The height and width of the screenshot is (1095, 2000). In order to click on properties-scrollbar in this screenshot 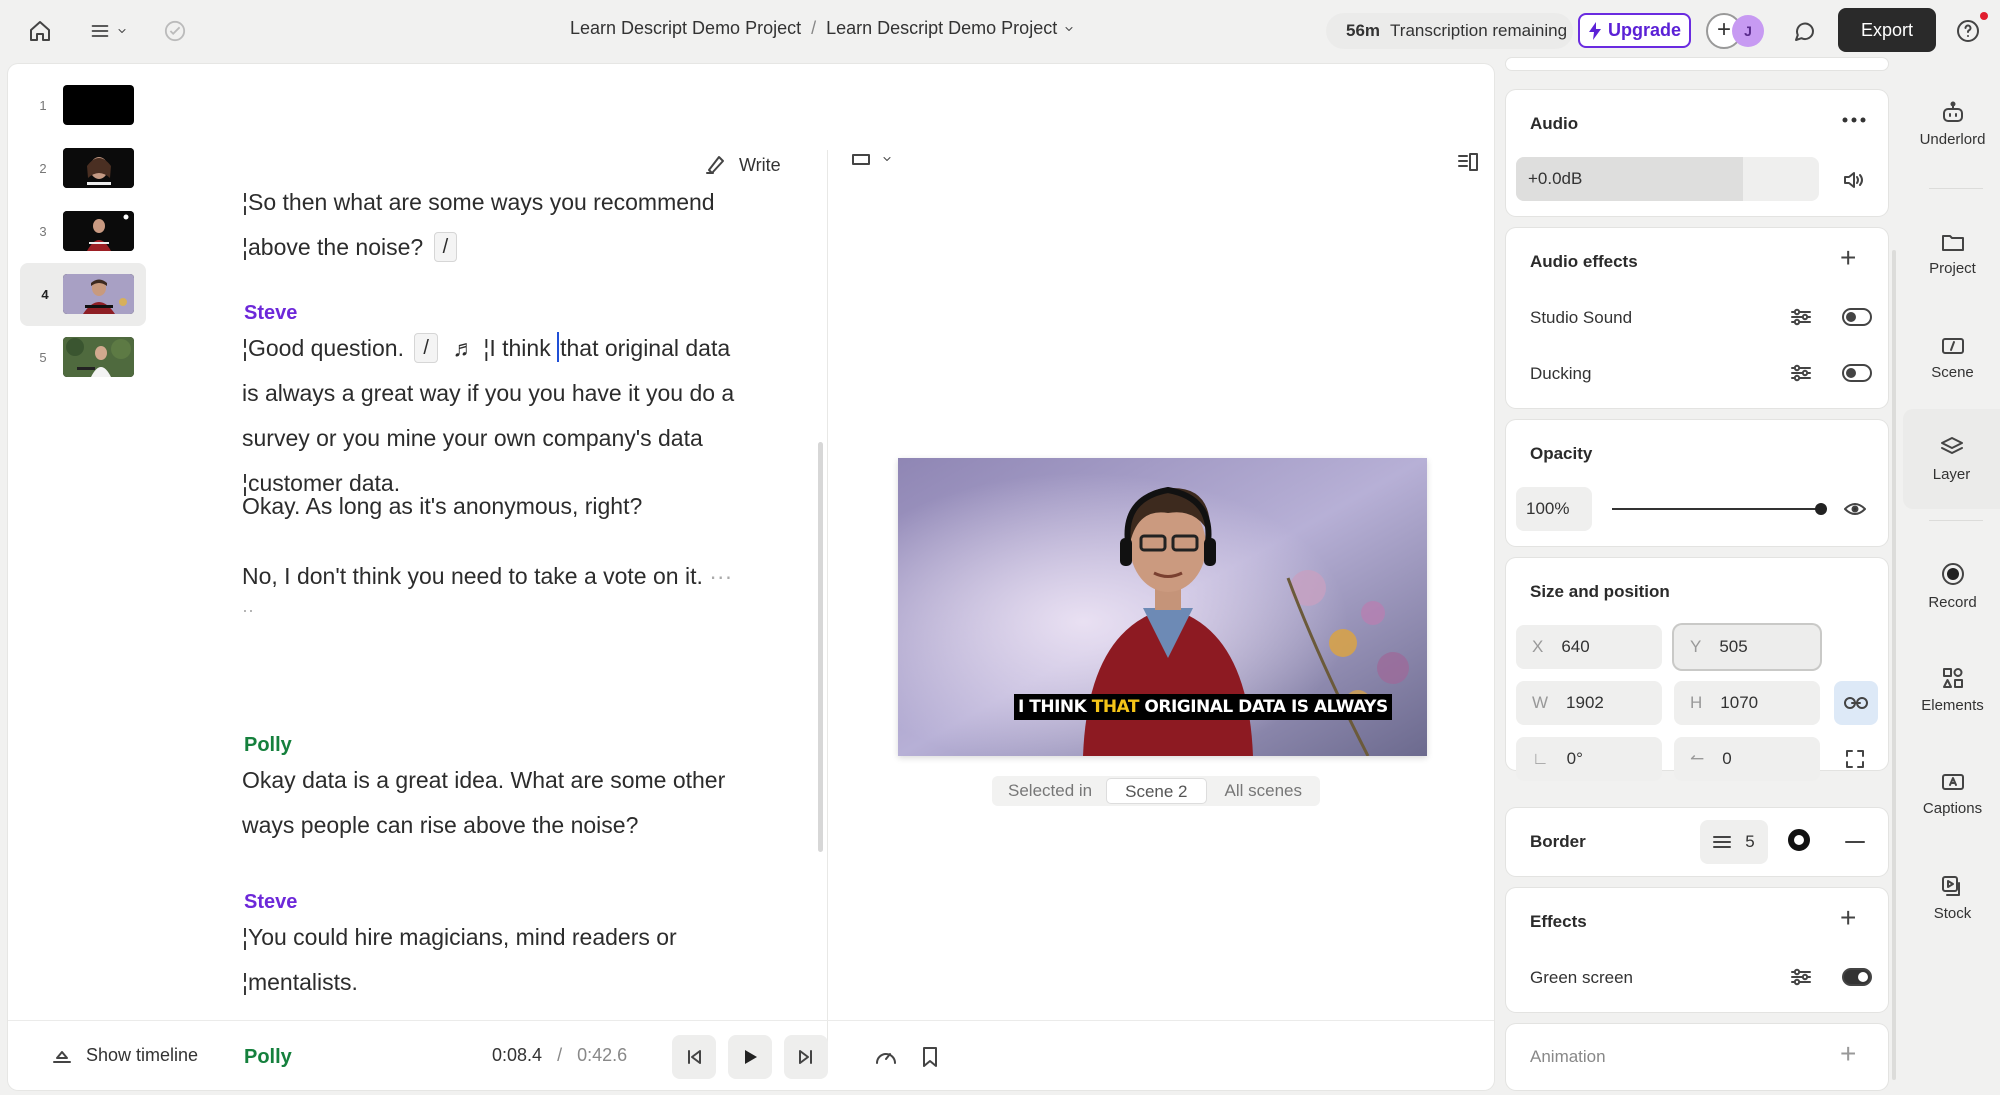, I will do `click(1894, 665)`.